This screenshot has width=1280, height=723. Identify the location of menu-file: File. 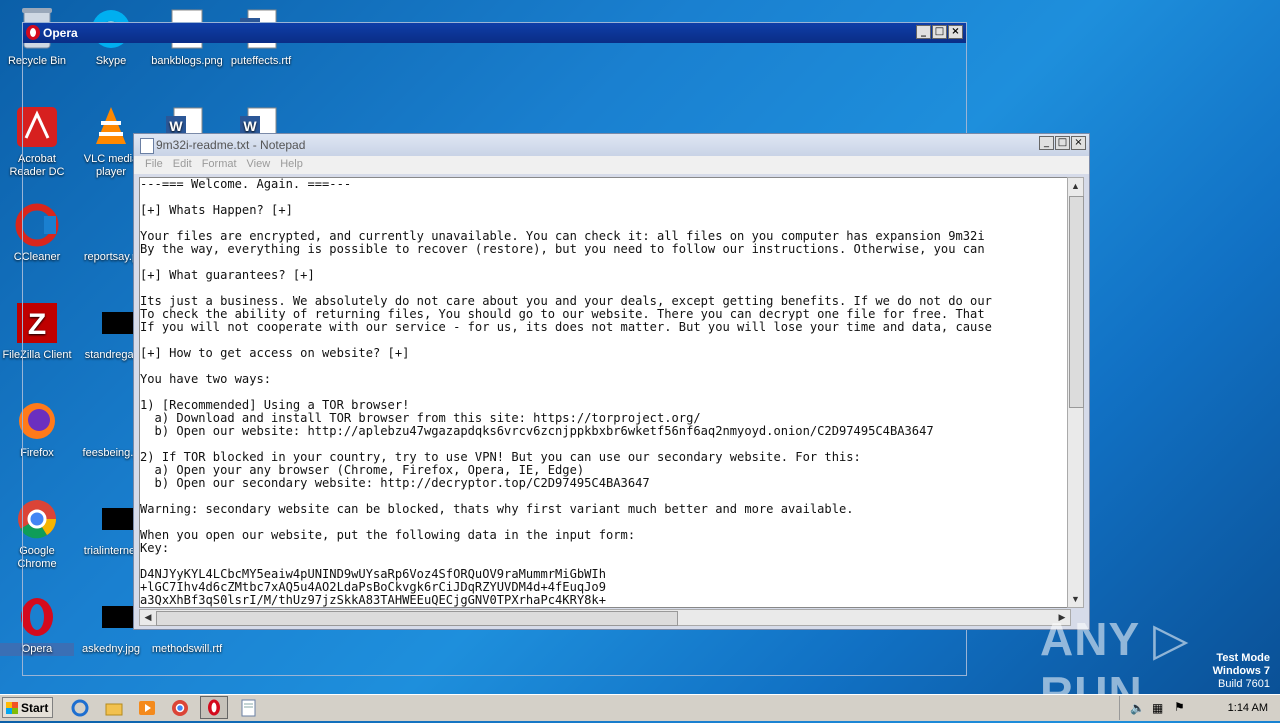
(154, 165).